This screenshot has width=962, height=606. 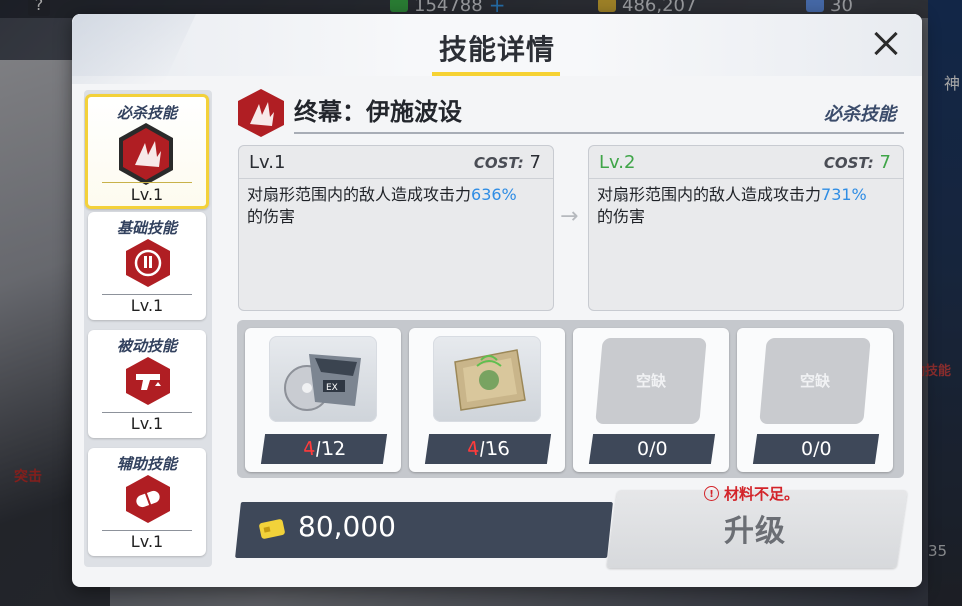 I want to click on damage-percent: 636%, so click(x=494, y=194).